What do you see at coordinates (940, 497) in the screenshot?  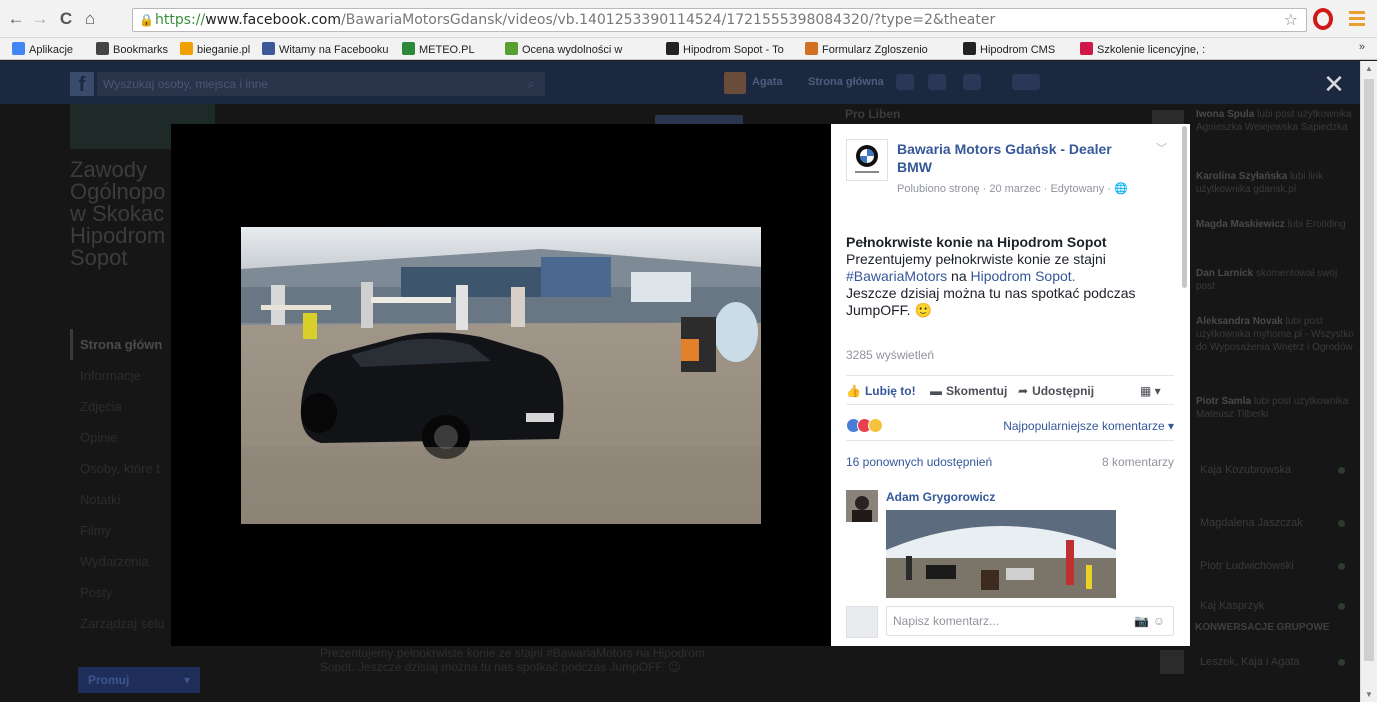 I see `commenter-name-link: Adam Grygorowicz` at bounding box center [940, 497].